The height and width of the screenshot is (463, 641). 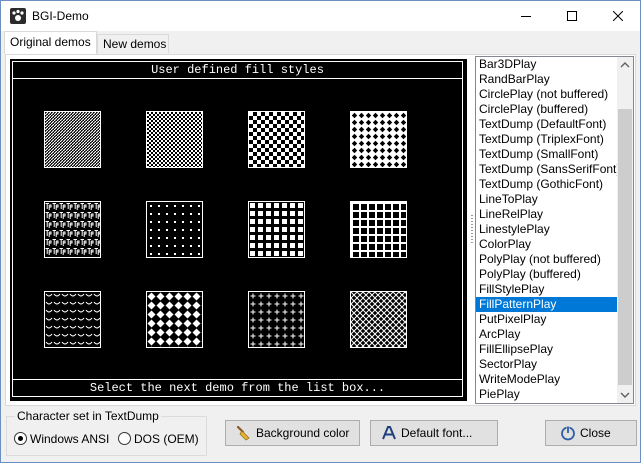 What do you see at coordinates (166, 439) in the screenshot?
I see `radio-label: DOS (OEM)` at bounding box center [166, 439].